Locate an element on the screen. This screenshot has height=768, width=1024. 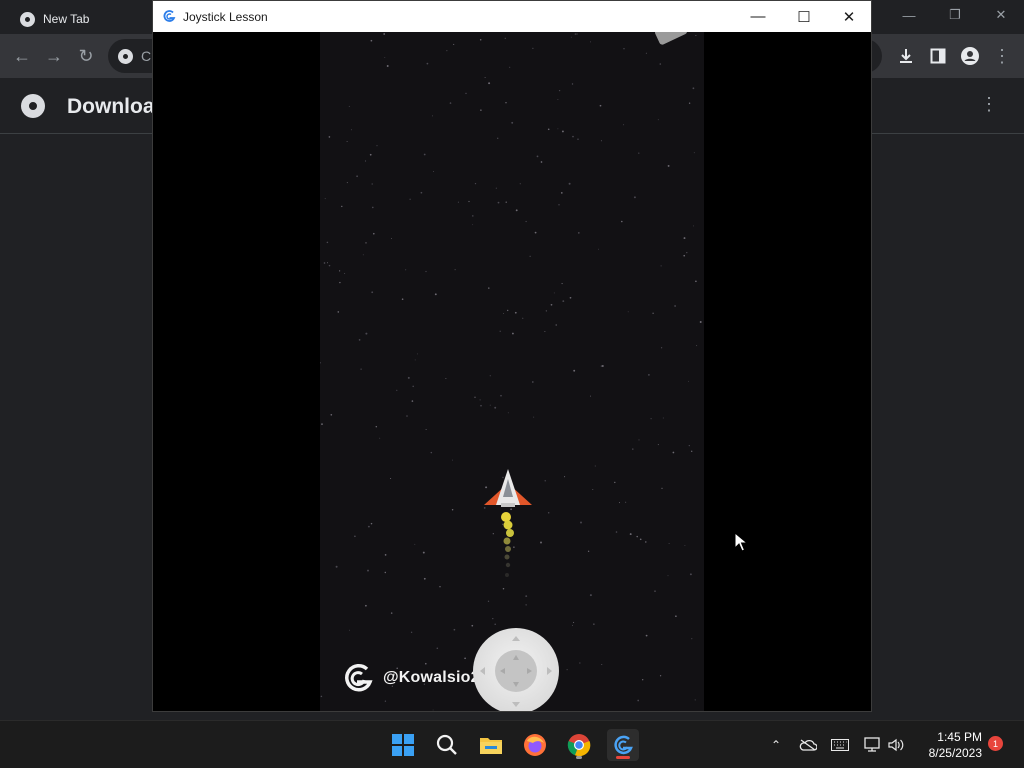
onedrive-icon is located at coordinates (808, 745).